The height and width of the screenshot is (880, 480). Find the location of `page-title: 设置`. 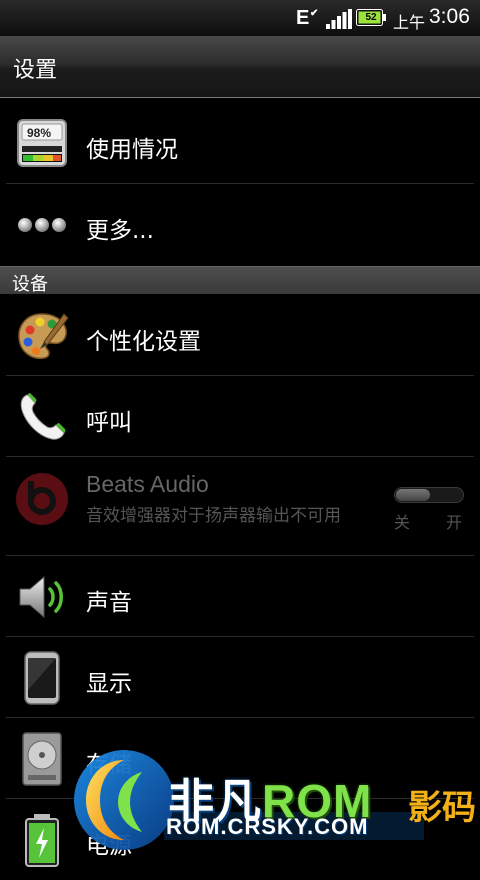

page-title: 设置 is located at coordinates (35, 70).